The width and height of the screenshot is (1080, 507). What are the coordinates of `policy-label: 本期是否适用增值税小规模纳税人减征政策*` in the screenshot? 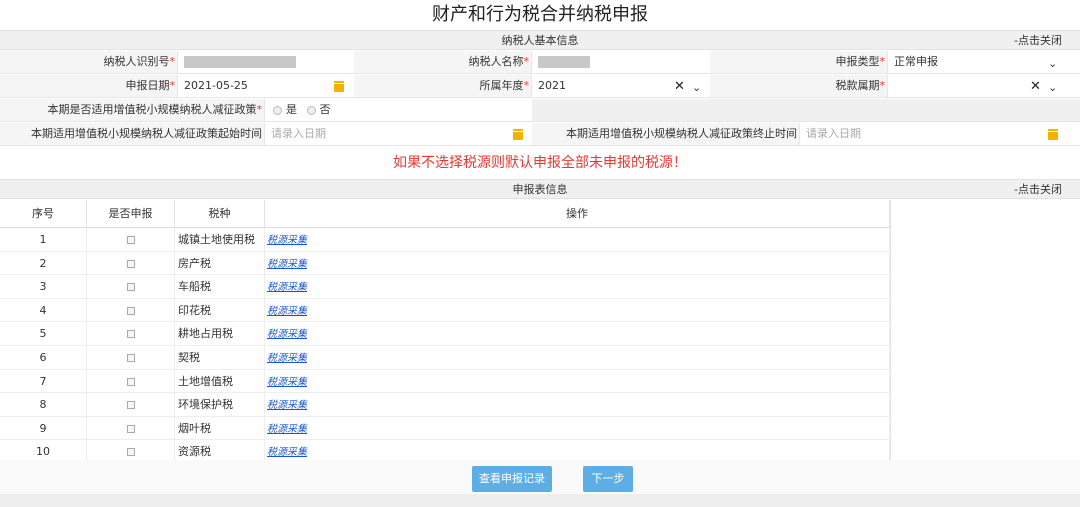 It's located at (132, 110).